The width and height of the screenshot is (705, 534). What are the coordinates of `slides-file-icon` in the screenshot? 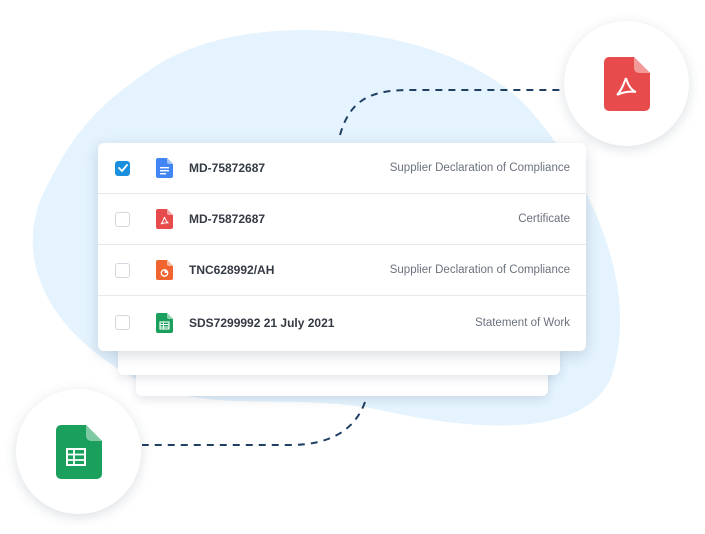 It's located at (164, 270).